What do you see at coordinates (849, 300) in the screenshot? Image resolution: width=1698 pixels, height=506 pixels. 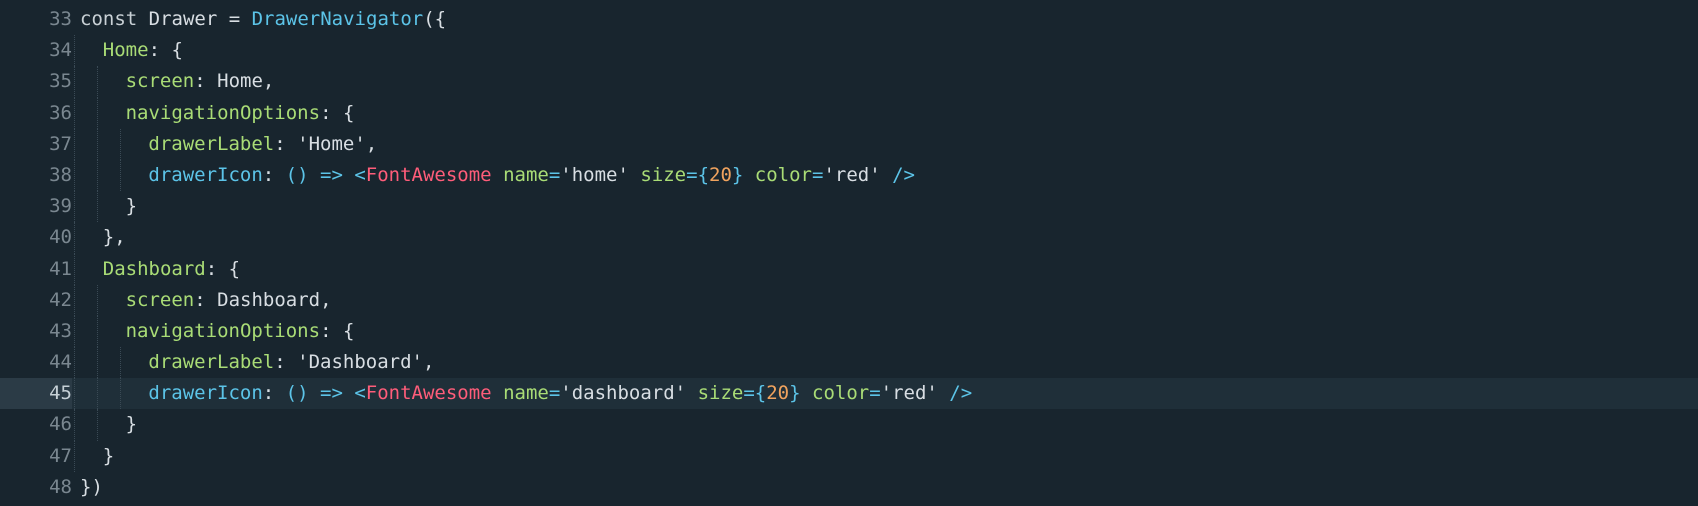 I see `code-line: 42 screen: Dashboard,` at bounding box center [849, 300].